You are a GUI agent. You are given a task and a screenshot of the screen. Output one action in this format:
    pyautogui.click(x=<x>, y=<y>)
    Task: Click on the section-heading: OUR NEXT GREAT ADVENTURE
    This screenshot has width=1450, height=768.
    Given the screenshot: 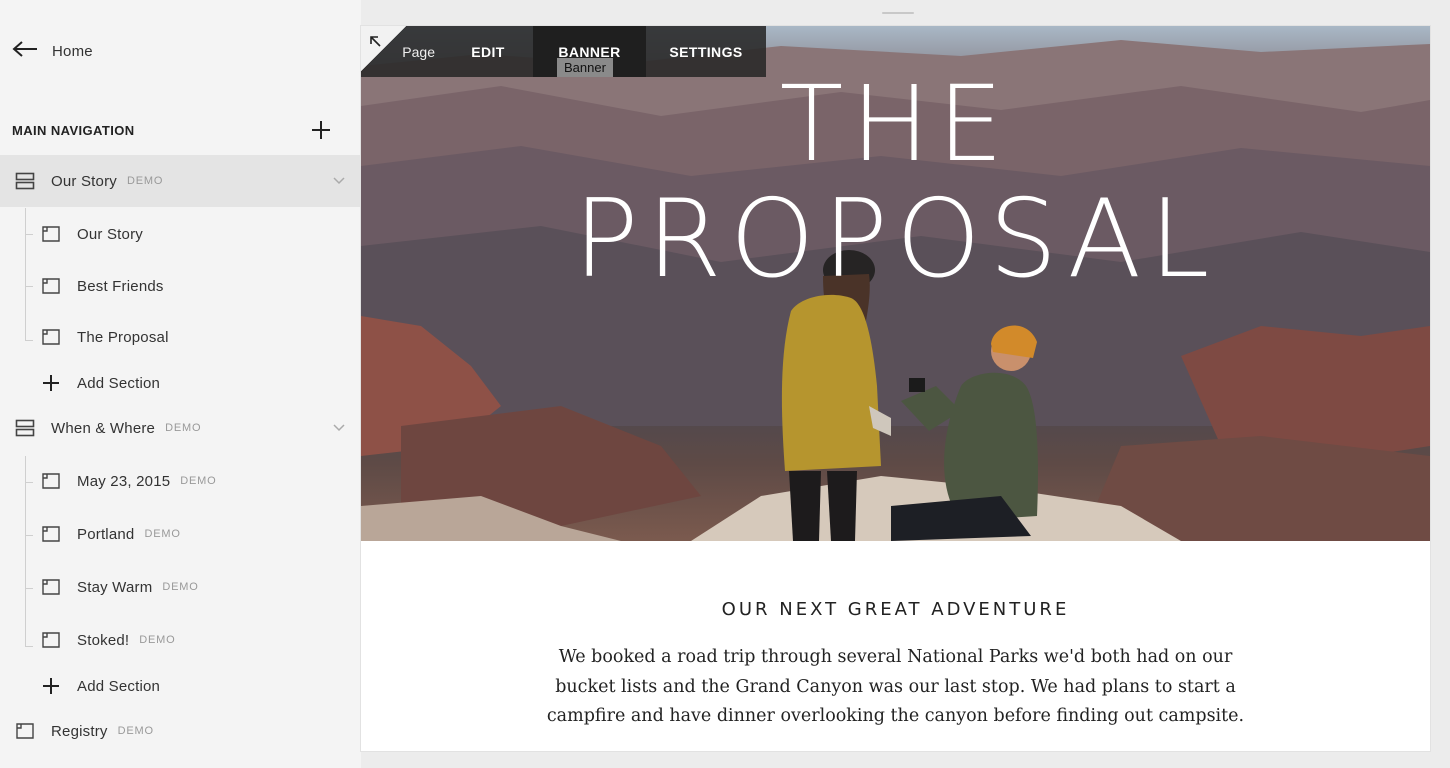 What is the action you would take?
    pyautogui.click(x=895, y=609)
    